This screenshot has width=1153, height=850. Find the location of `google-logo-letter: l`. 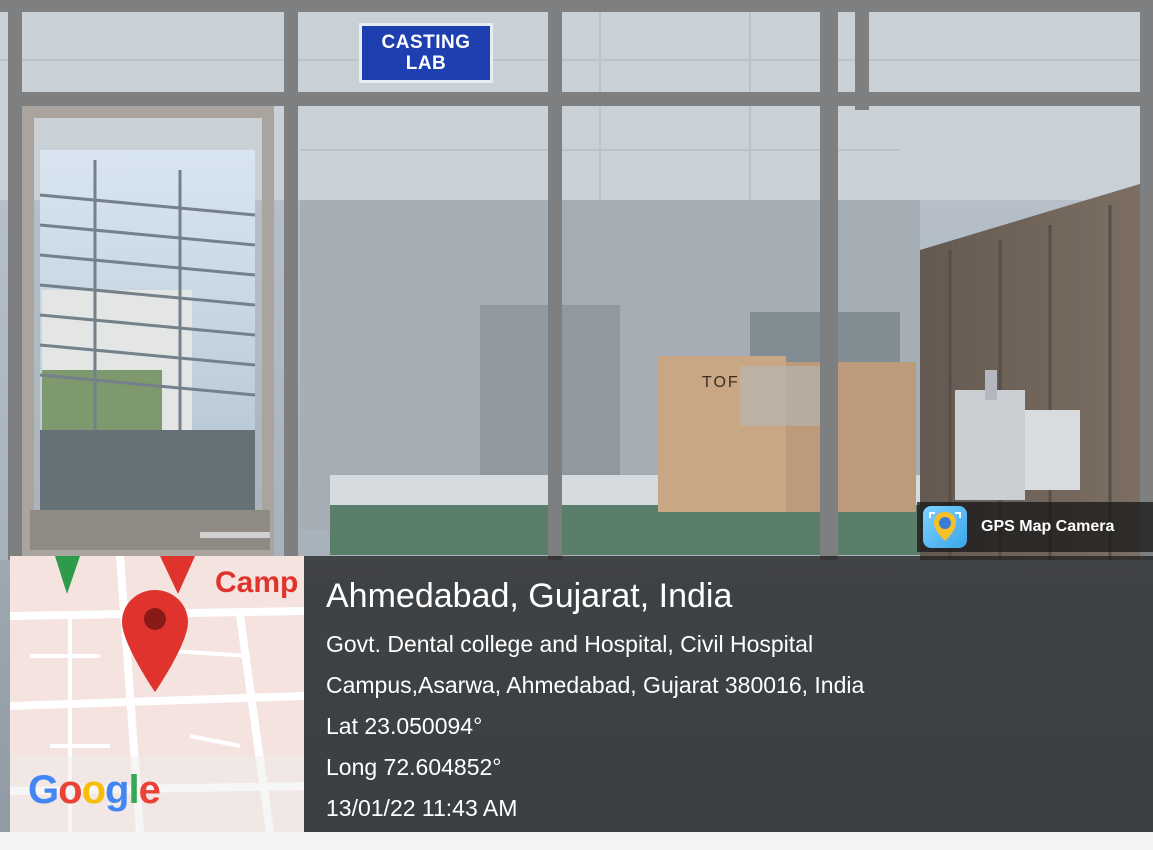

google-logo-letter: l is located at coordinates (133, 790).